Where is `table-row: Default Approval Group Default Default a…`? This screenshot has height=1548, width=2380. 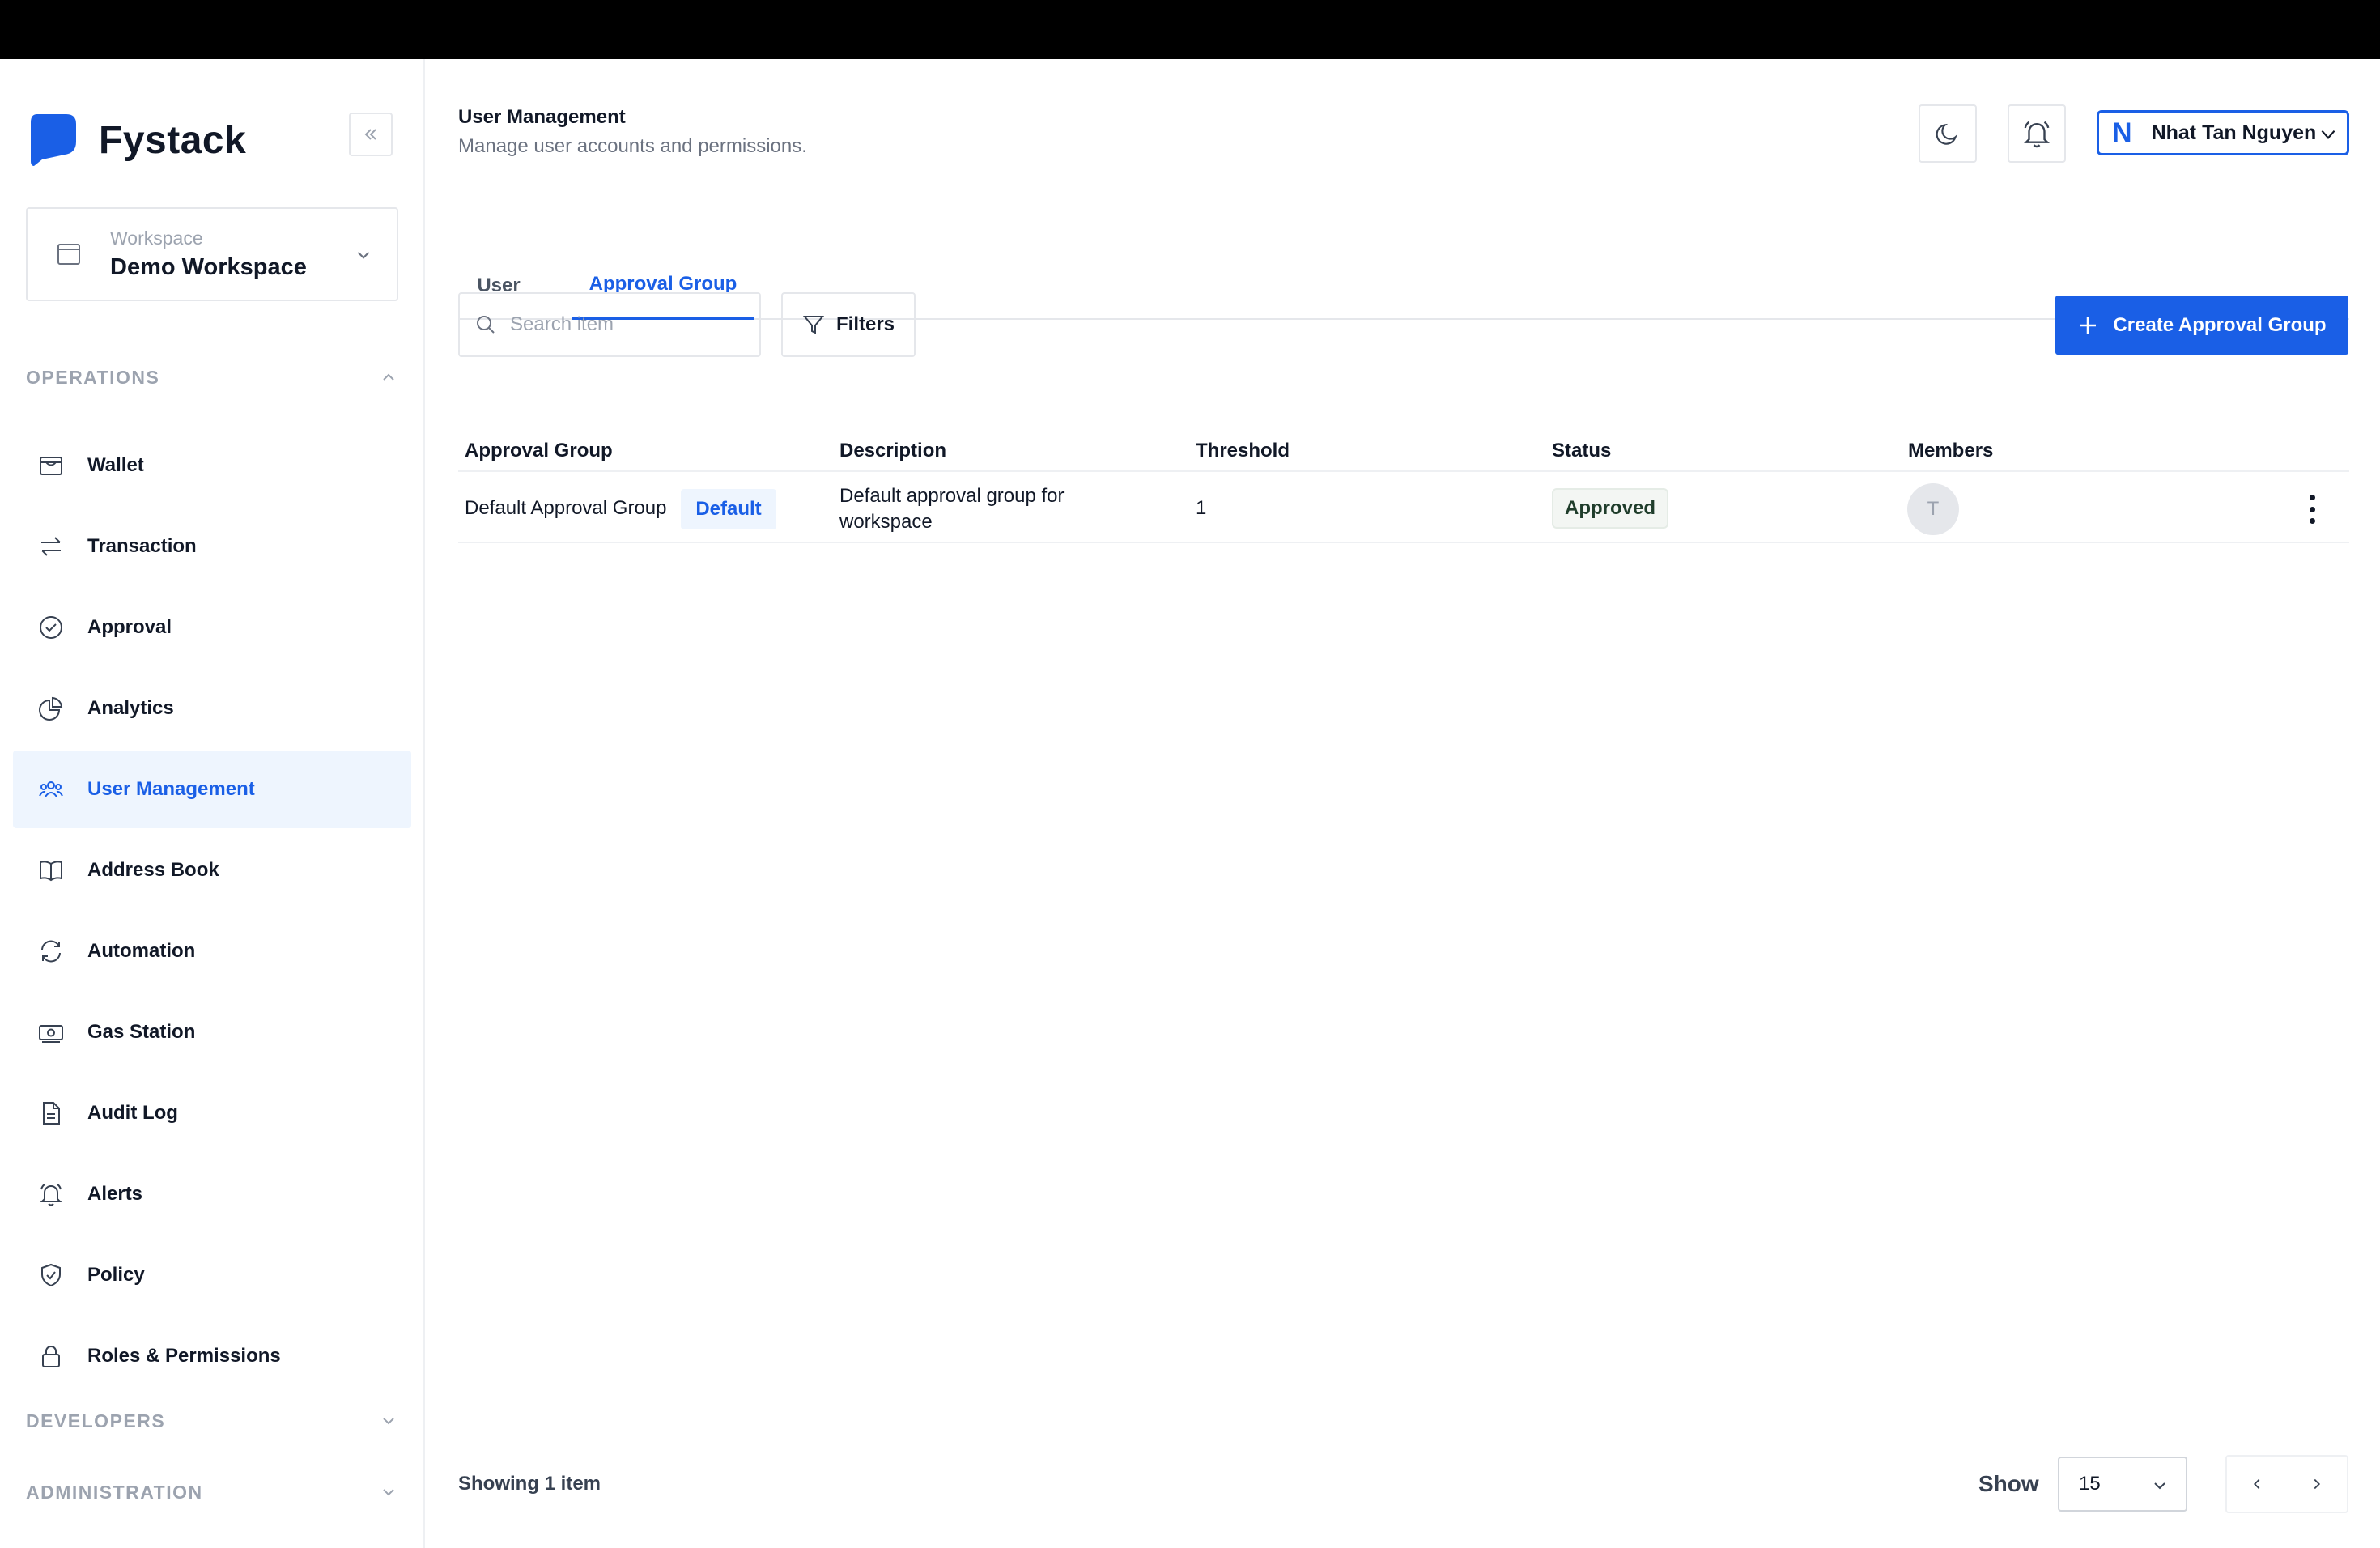 table-row: Default Approval Group Default Default a… is located at coordinates (1403, 506).